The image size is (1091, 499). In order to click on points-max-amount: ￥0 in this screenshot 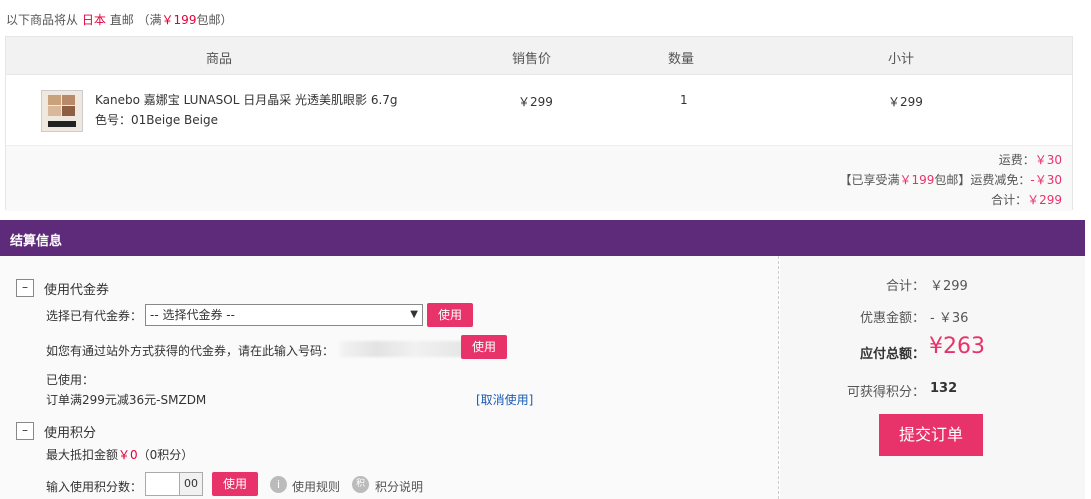, I will do `click(128, 455)`.